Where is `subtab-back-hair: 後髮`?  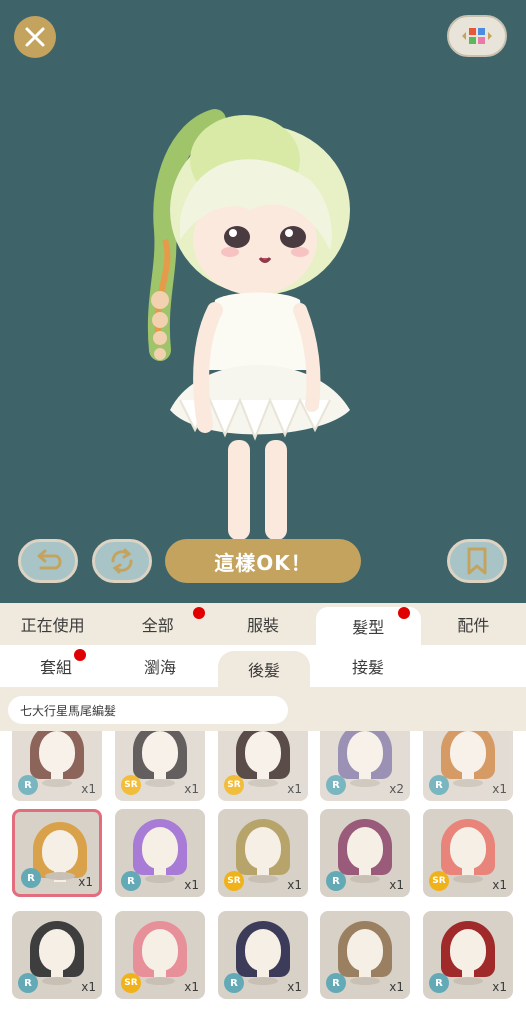
subtab-back-hair: 後髮 is located at coordinates (264, 669).